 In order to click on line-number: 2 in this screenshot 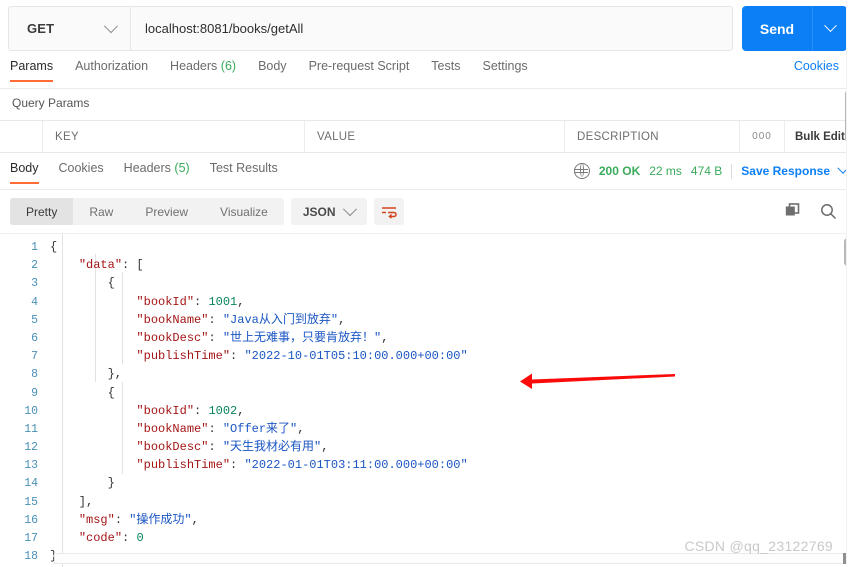, I will do `click(34, 266)`.